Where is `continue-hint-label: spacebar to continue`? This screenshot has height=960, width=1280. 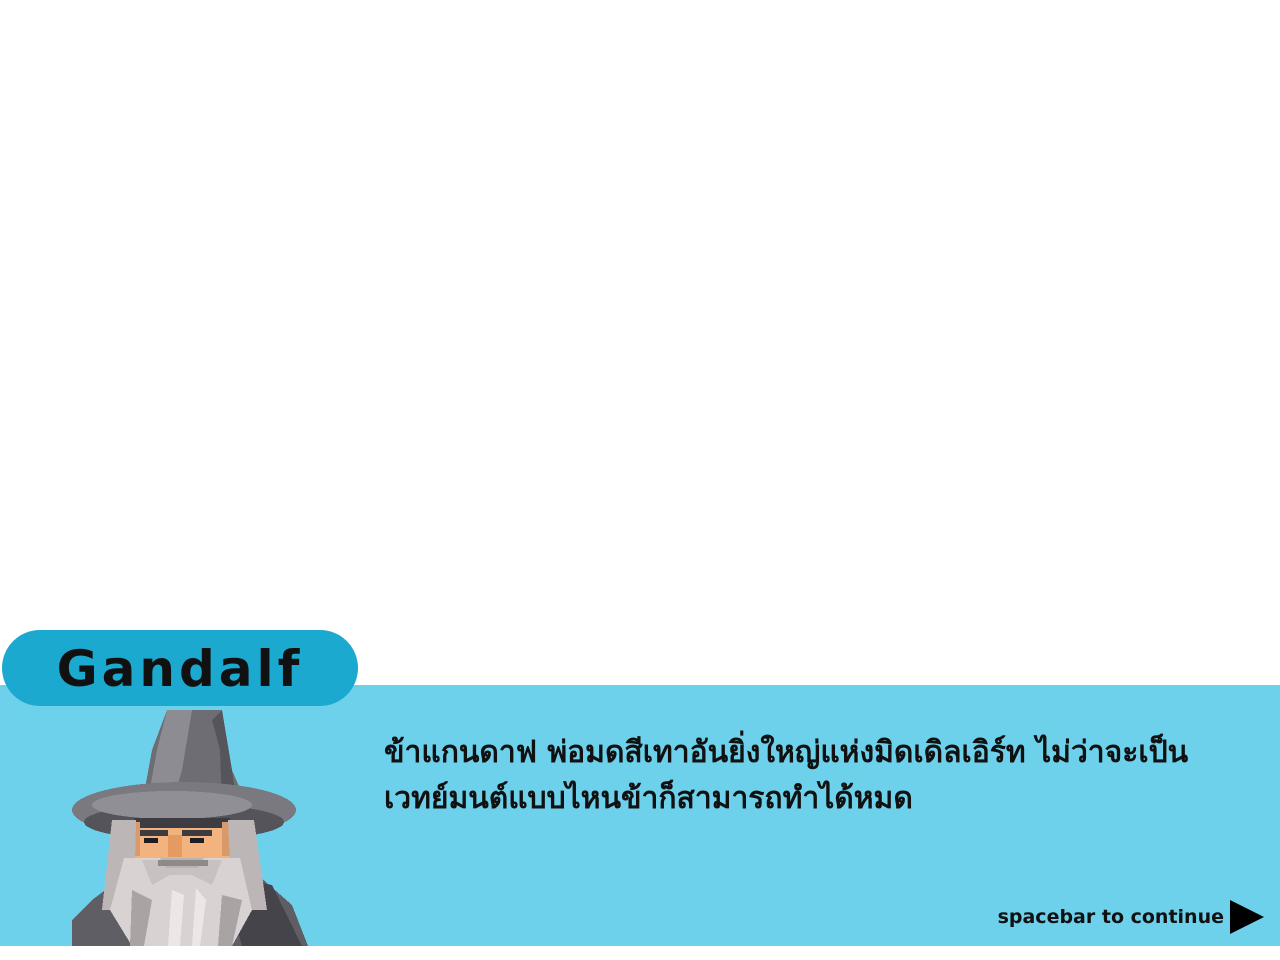
continue-hint-label: spacebar to continue is located at coordinates (1110, 917).